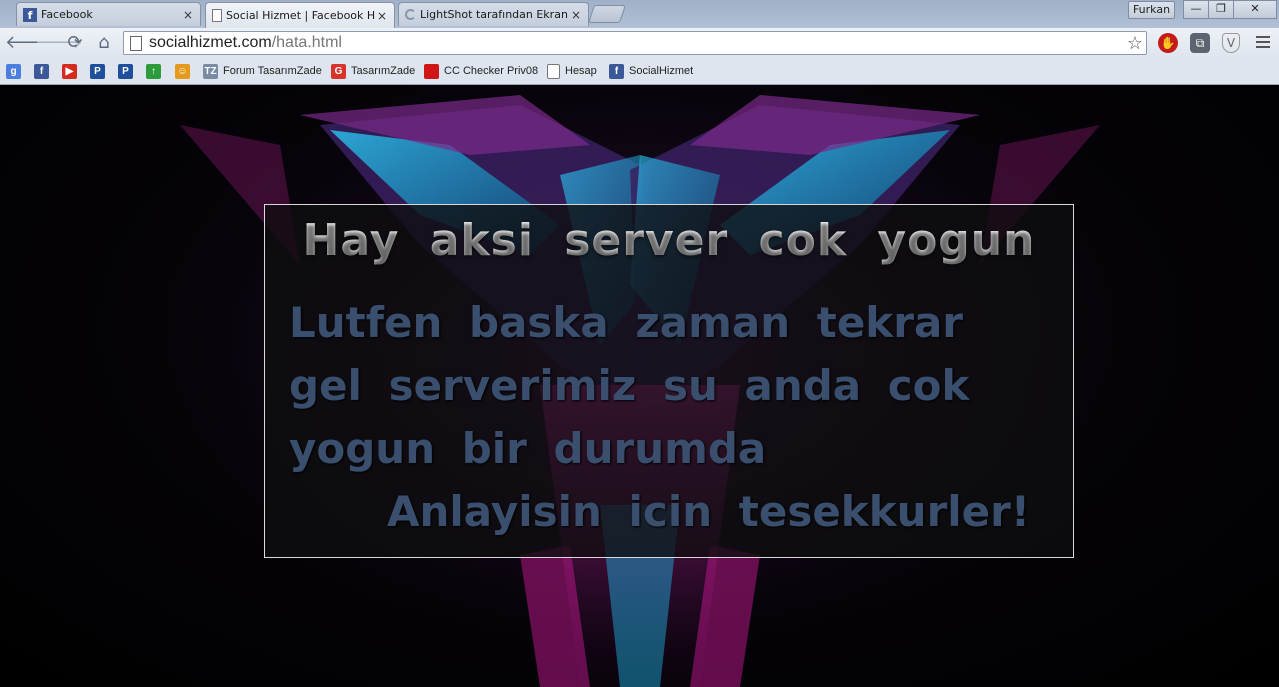 The height and width of the screenshot is (687, 1279). I want to click on shield-icon: V, so click(1231, 43).